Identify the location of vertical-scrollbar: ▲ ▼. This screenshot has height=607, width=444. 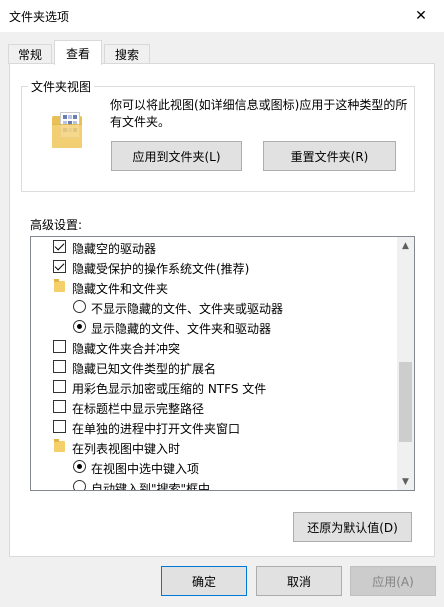
(405, 363).